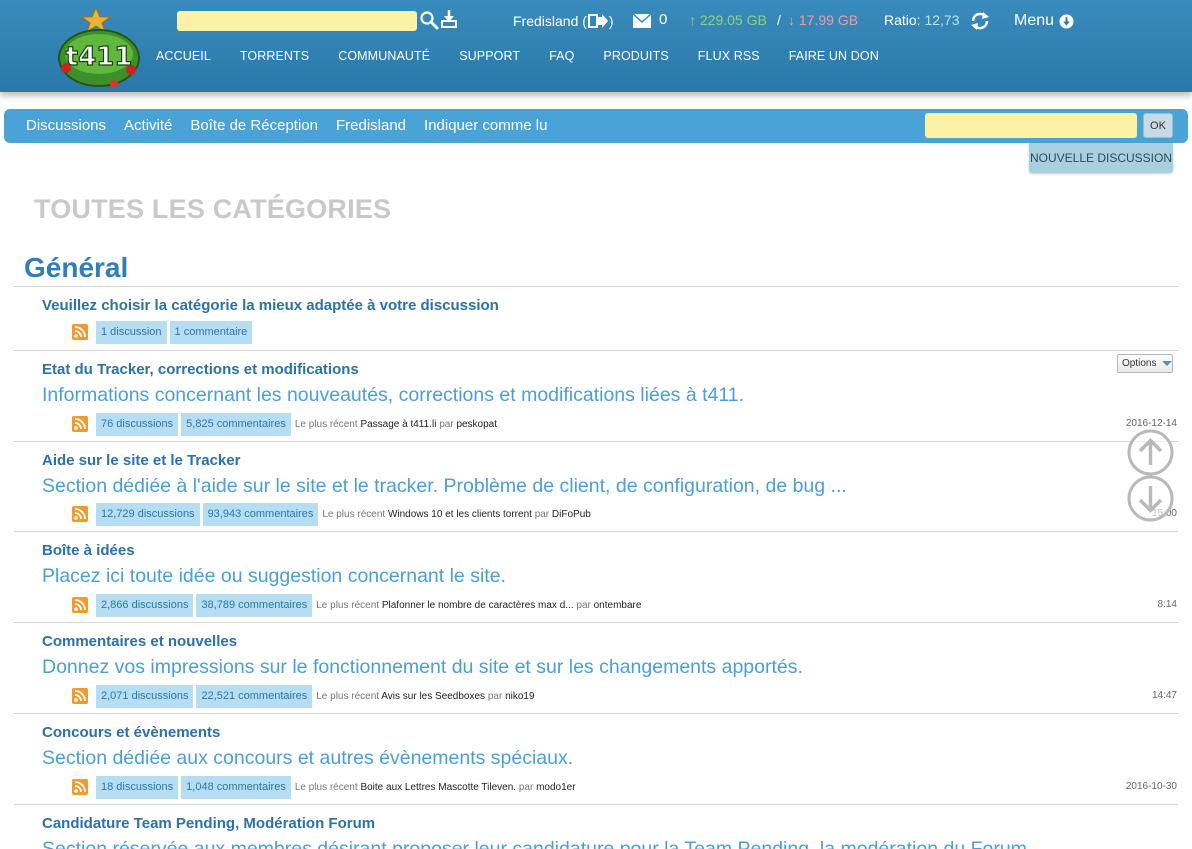  What do you see at coordinates (137, 787) in the screenshot?
I see `discussion-count-badge: 18 discussions` at bounding box center [137, 787].